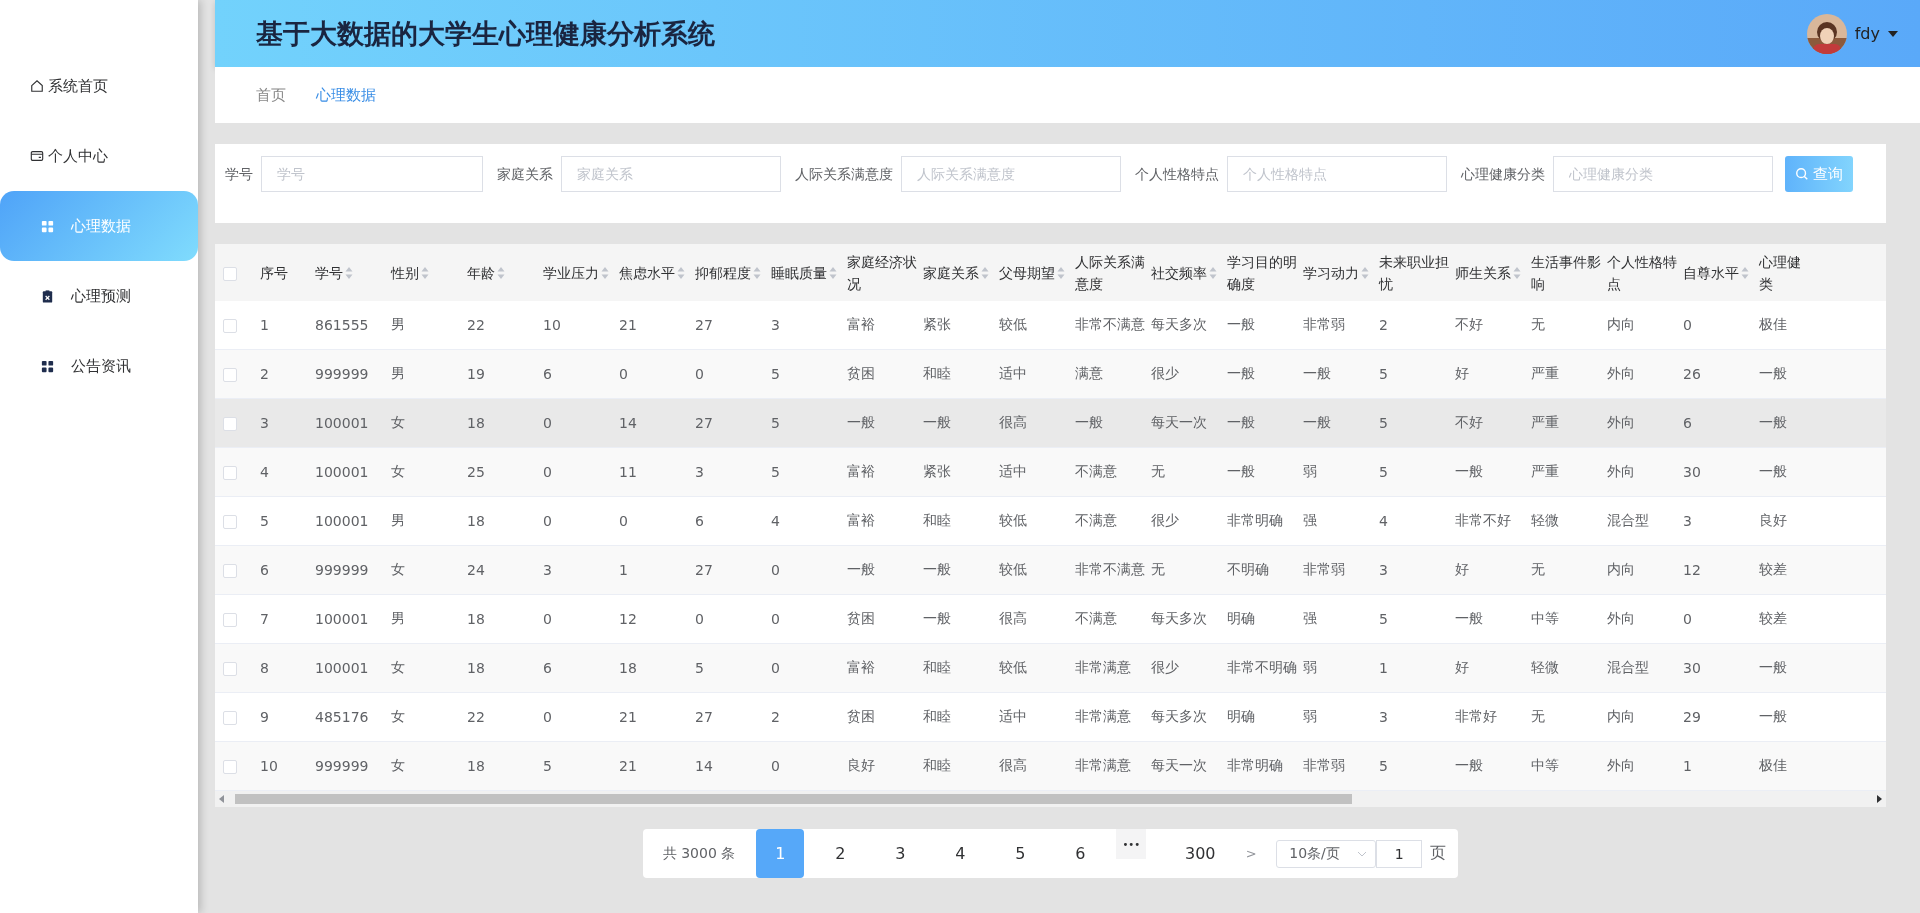 This screenshot has width=1920, height=913. Describe the element at coordinates (342, 717) in the screenshot. I see `table-cell: 485176` at that location.